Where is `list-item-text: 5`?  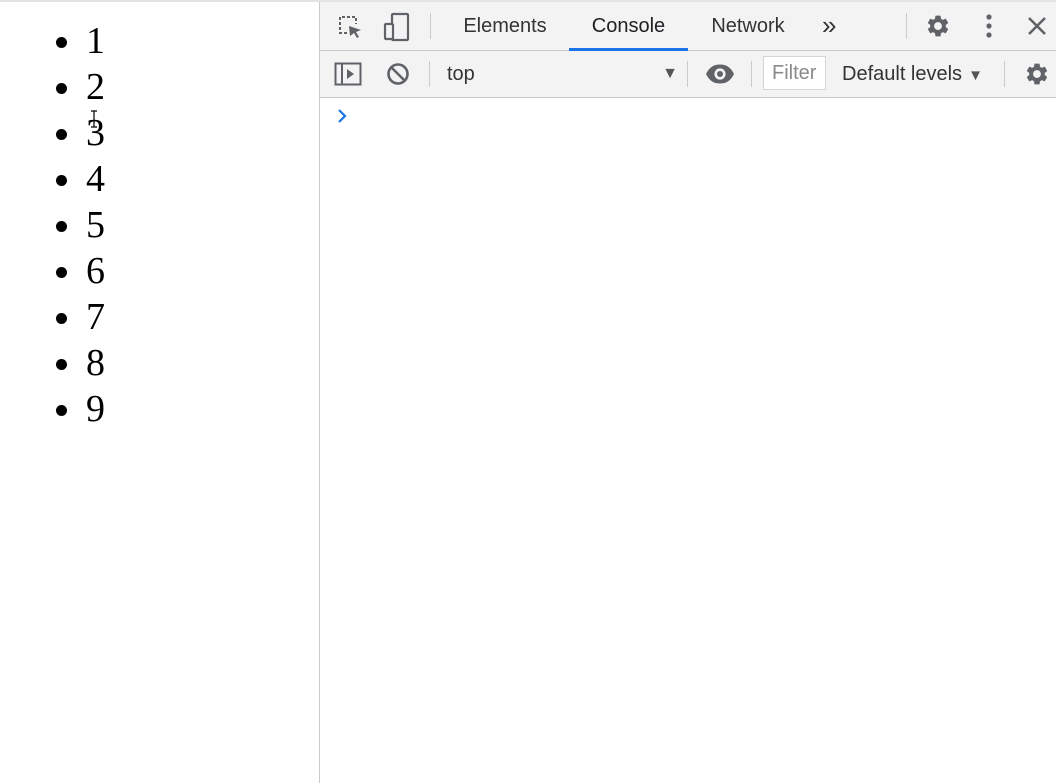 list-item-text: 5 is located at coordinates (95, 225).